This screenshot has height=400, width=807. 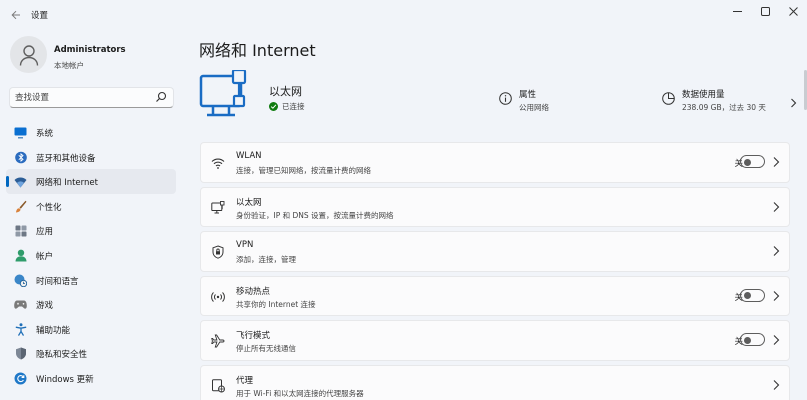 I want to click on sidebar-item-gaming: 游戏, so click(x=91, y=304).